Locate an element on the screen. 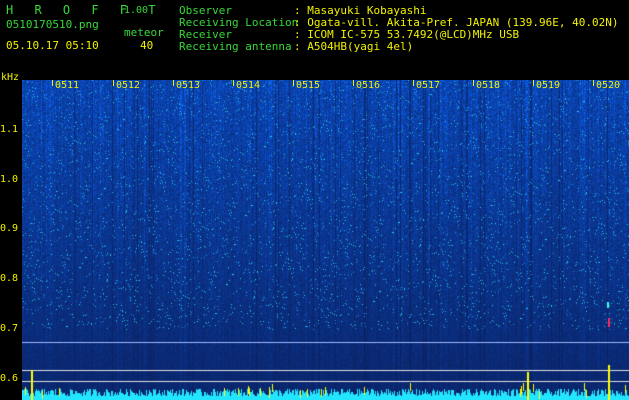  meteor-label: meteor is located at coordinates (144, 32).